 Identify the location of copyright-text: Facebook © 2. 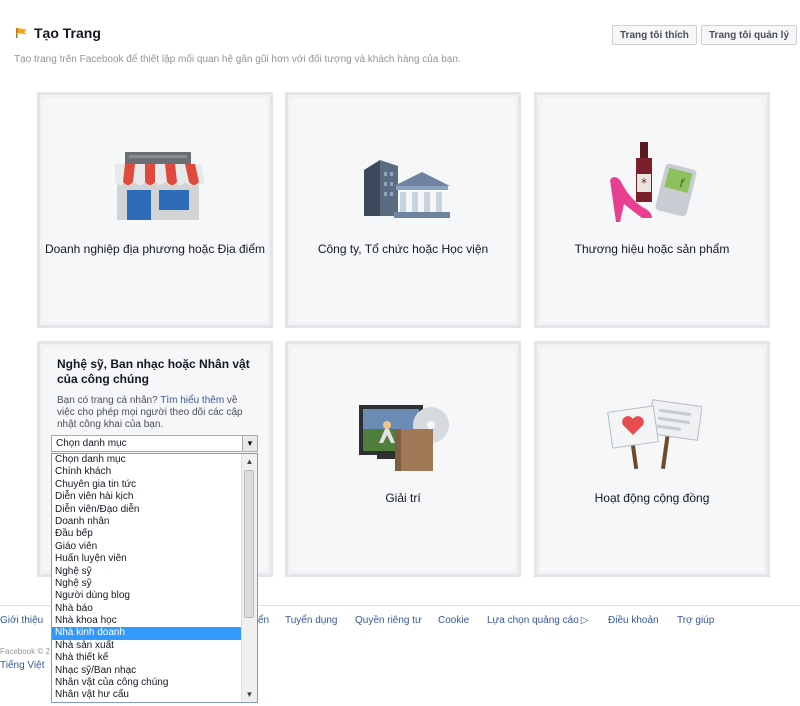
(25, 651).